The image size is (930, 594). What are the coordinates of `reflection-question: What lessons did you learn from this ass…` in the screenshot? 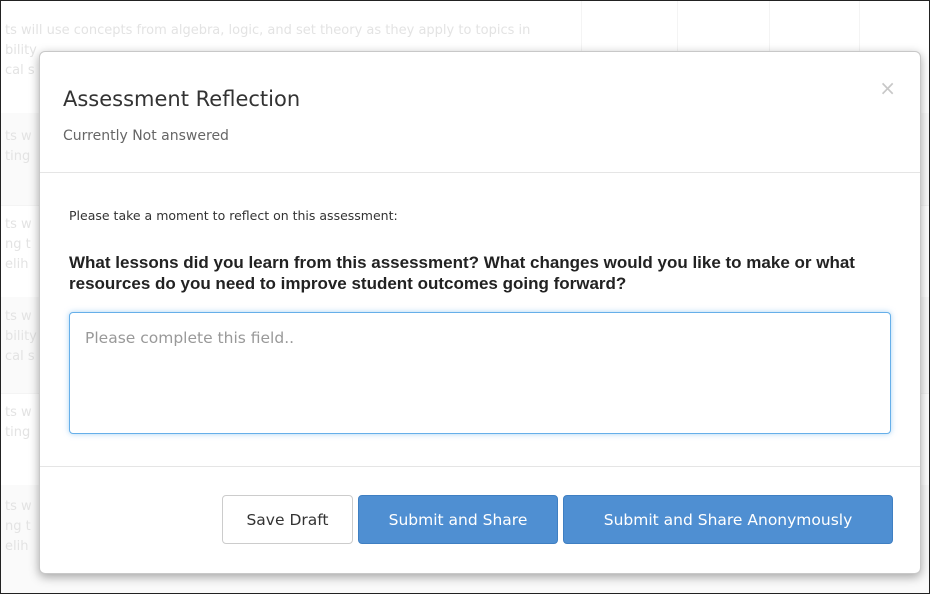 It's located at (462, 273).